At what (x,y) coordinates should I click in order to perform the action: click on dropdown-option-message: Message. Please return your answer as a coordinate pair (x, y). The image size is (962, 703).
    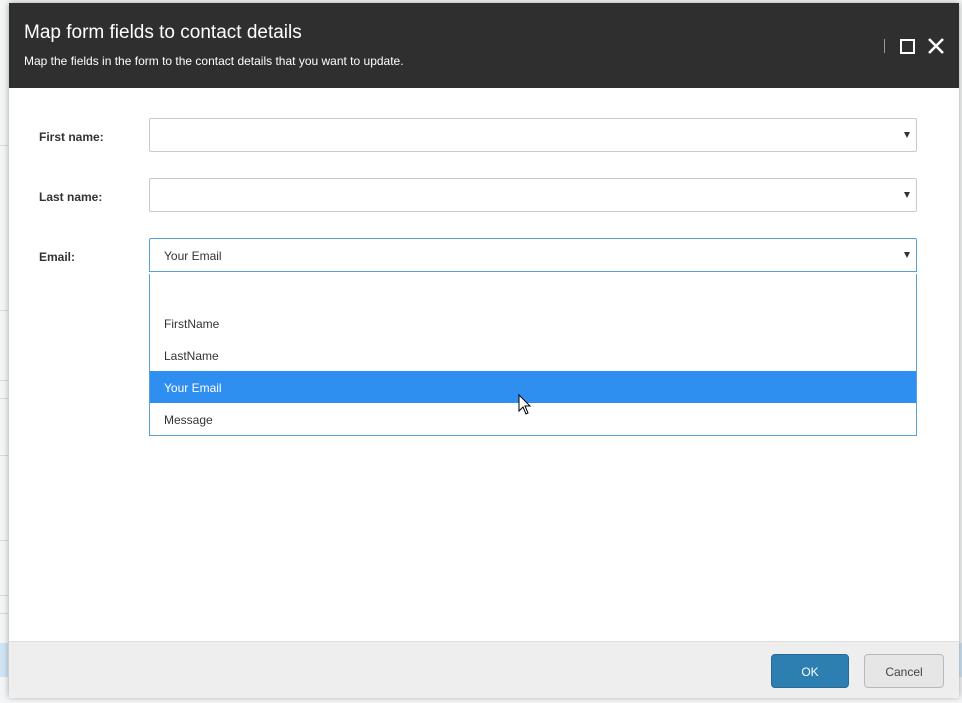
    Looking at the image, I should click on (533, 419).